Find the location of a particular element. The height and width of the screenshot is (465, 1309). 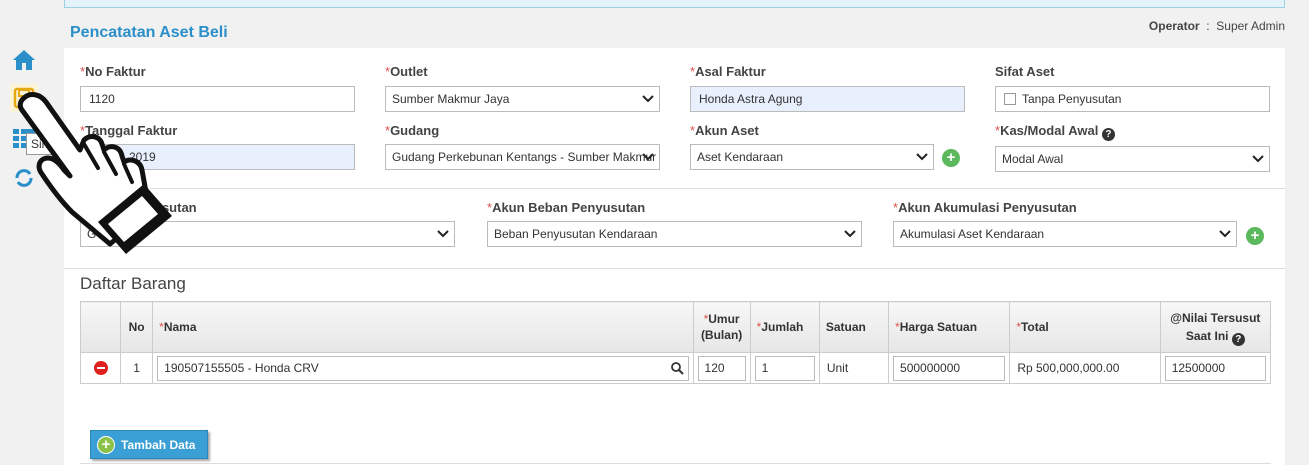

tanggal-faktur-label: *Tanggal Faktur is located at coordinates (129, 130).